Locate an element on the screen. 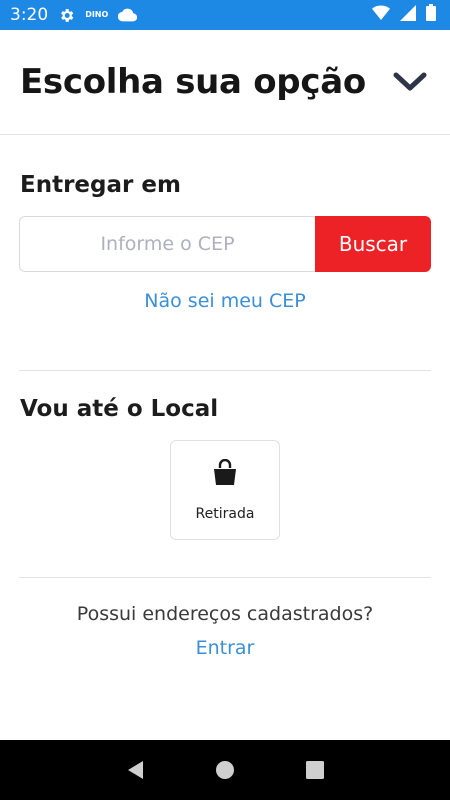 The width and height of the screenshot is (450, 800). shopping-bag-icon is located at coordinates (225, 475).